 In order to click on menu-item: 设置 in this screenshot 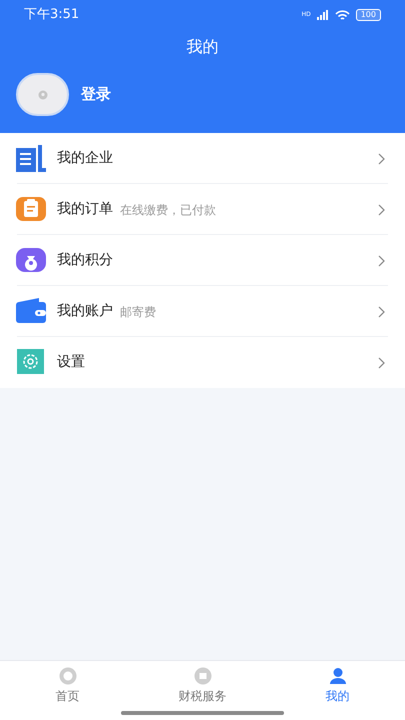, I will do `click(202, 362)`.